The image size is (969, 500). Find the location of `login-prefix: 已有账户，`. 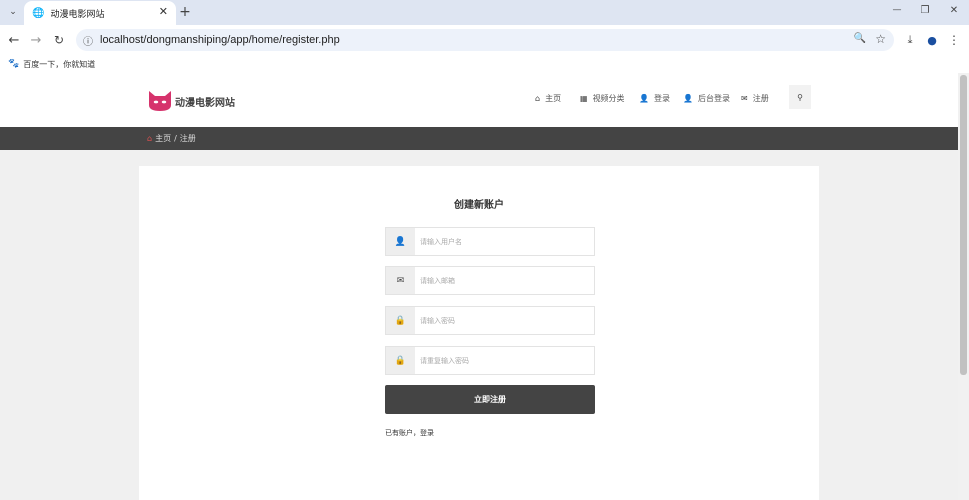

login-prefix: 已有账户， is located at coordinates (402, 433).